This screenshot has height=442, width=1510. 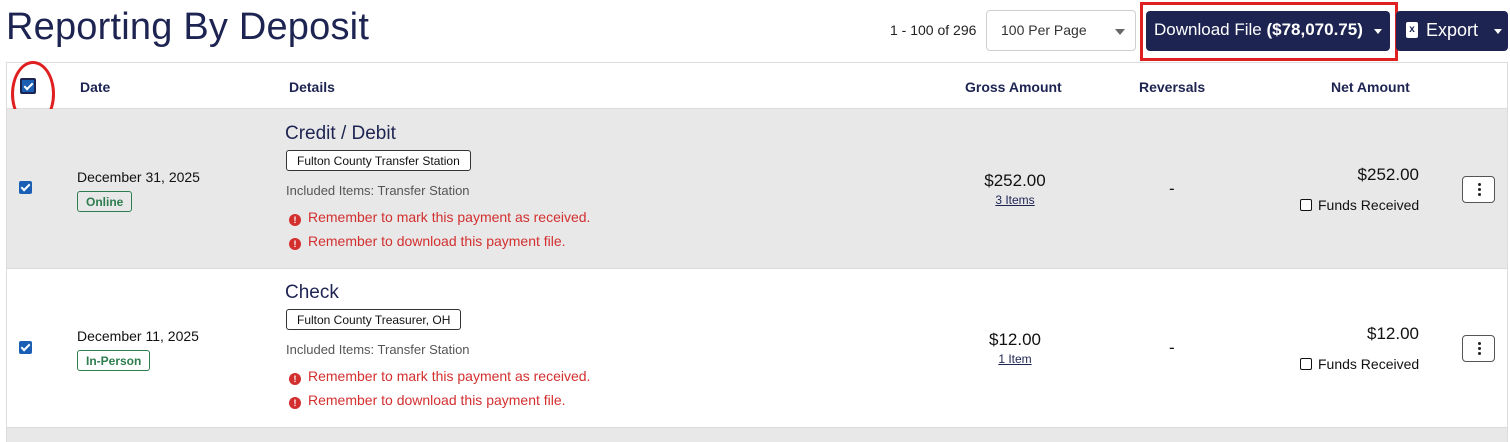 What do you see at coordinates (1015, 359) in the screenshot?
I see `items-link: 1 Item` at bounding box center [1015, 359].